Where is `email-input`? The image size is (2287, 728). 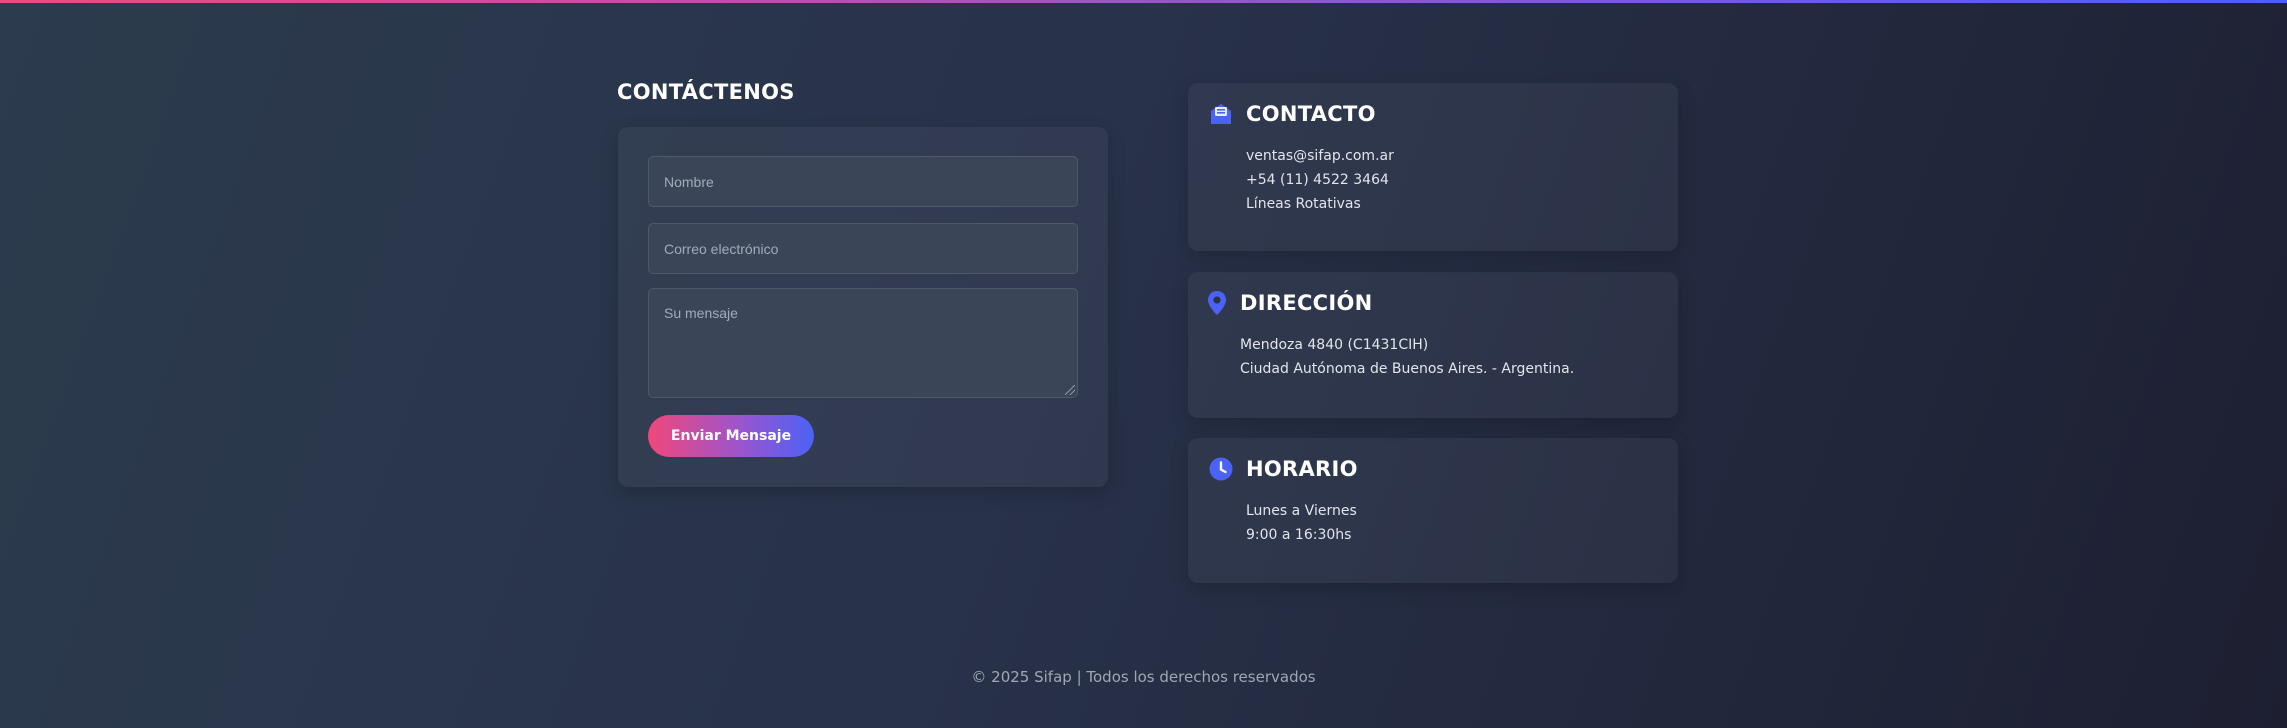 email-input is located at coordinates (863, 248).